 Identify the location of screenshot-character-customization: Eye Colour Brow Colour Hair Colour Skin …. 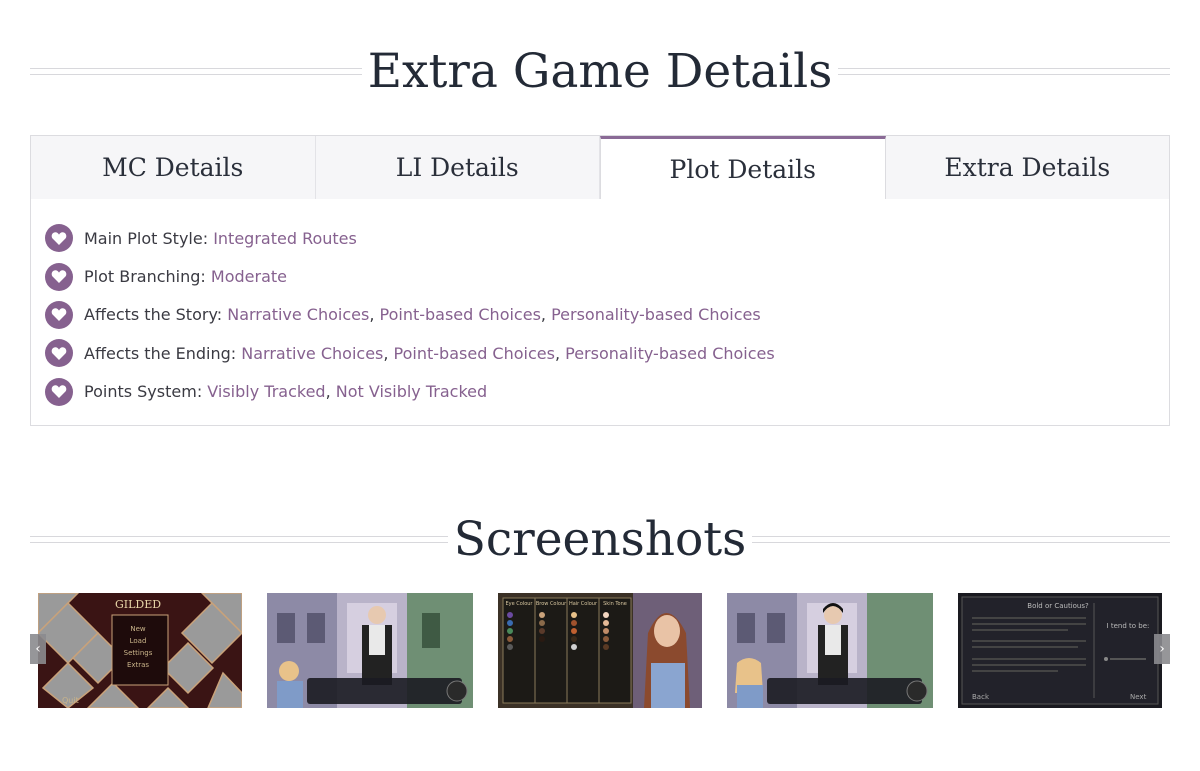
(600, 650).